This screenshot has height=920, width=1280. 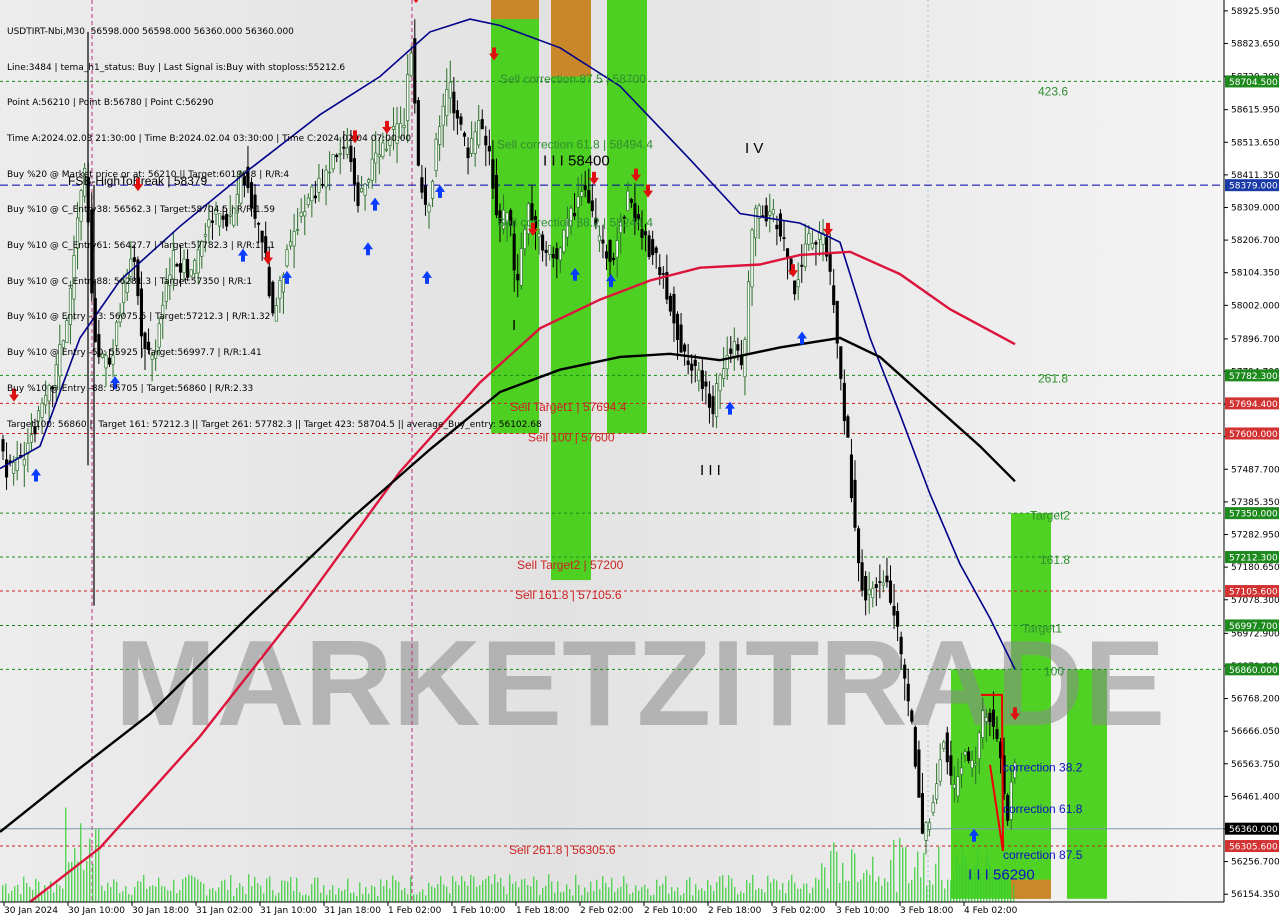 What do you see at coordinates (1050, 516) in the screenshot?
I see `annotation-label: Target2` at bounding box center [1050, 516].